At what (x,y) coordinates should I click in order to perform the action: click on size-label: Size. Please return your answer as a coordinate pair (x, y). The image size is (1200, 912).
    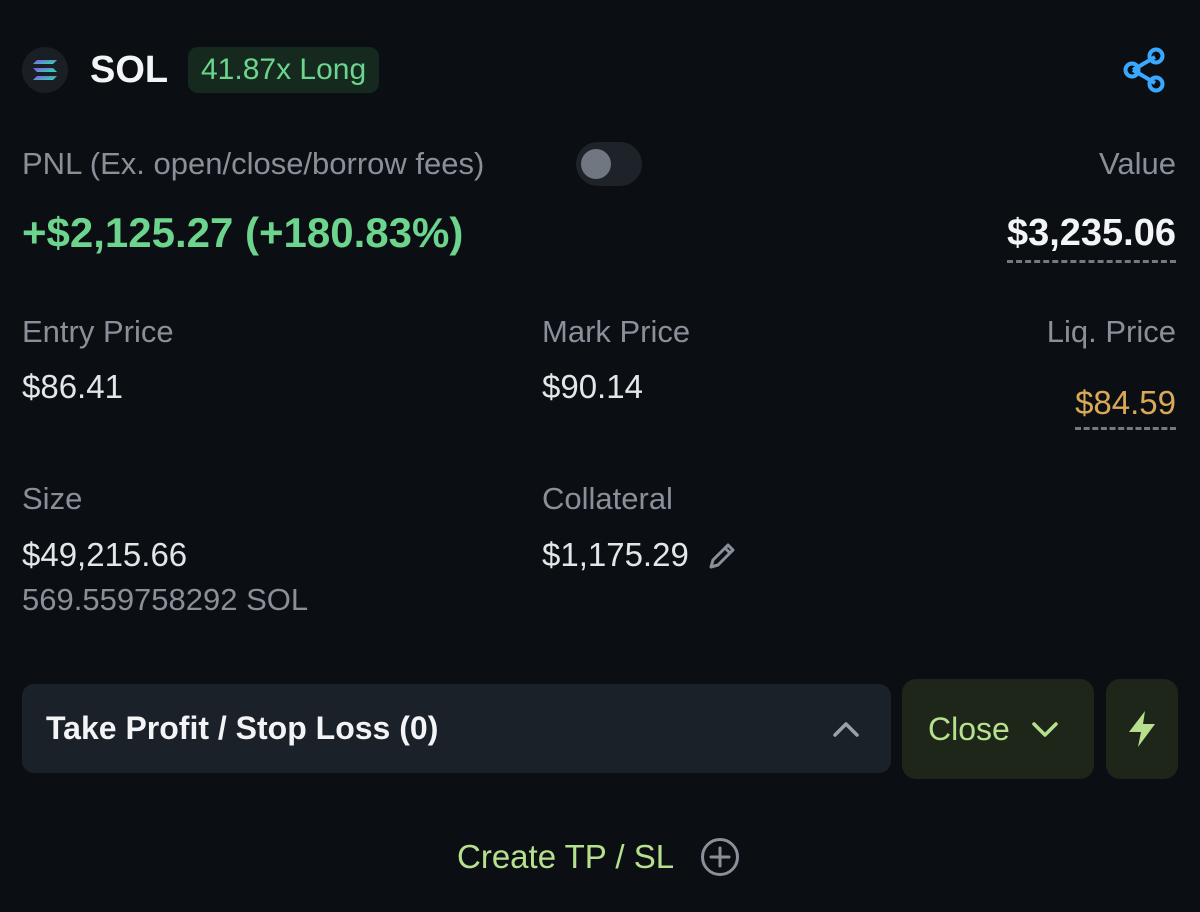
    Looking at the image, I should click on (52, 498).